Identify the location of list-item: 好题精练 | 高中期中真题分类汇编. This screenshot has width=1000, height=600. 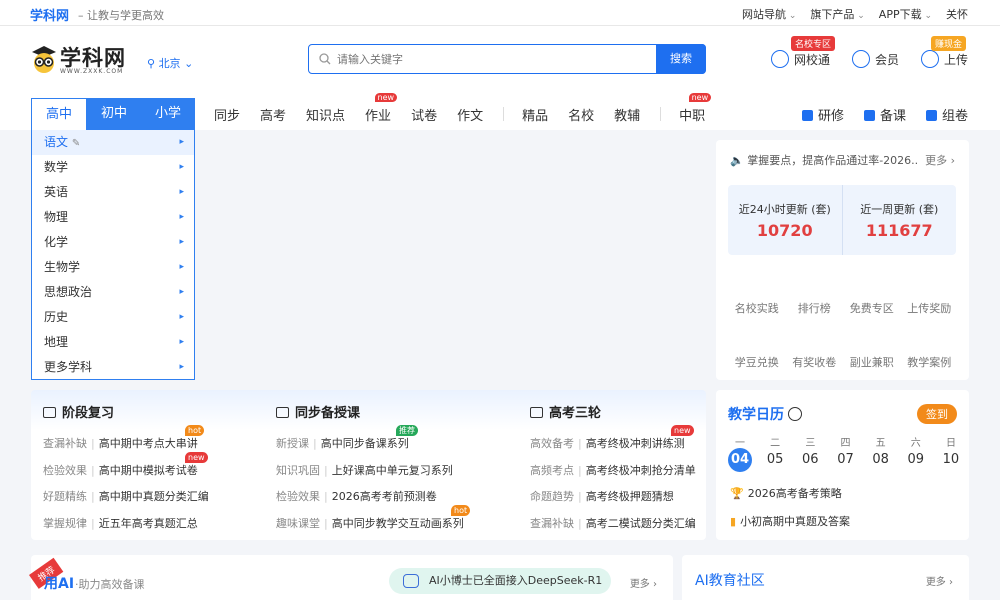
(143, 497).